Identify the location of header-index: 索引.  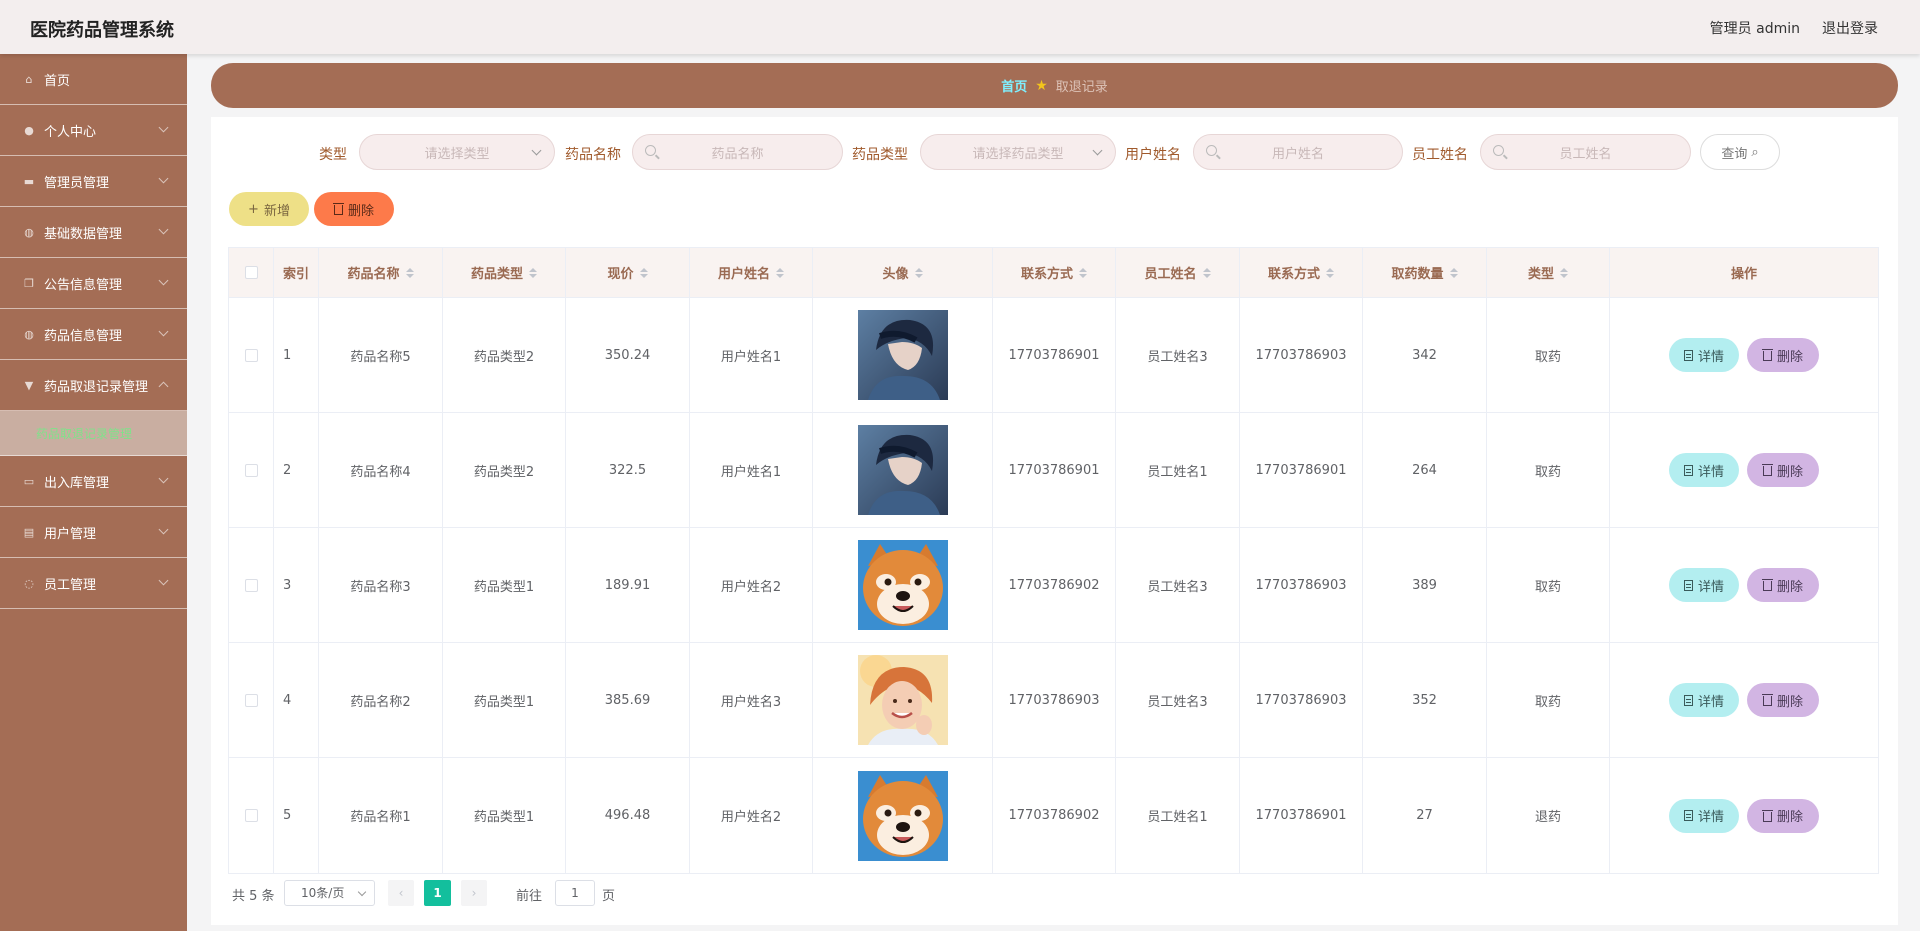
(296, 272).